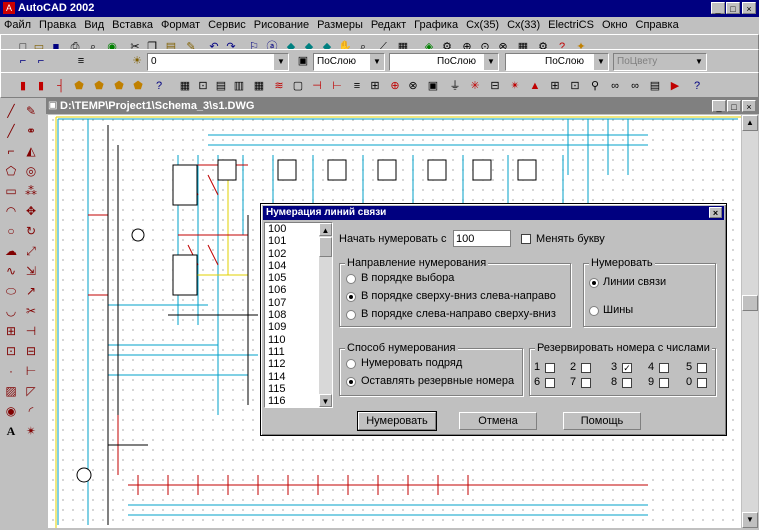  I want to click on break-at-point-icon: ⊢, so click(31, 371).